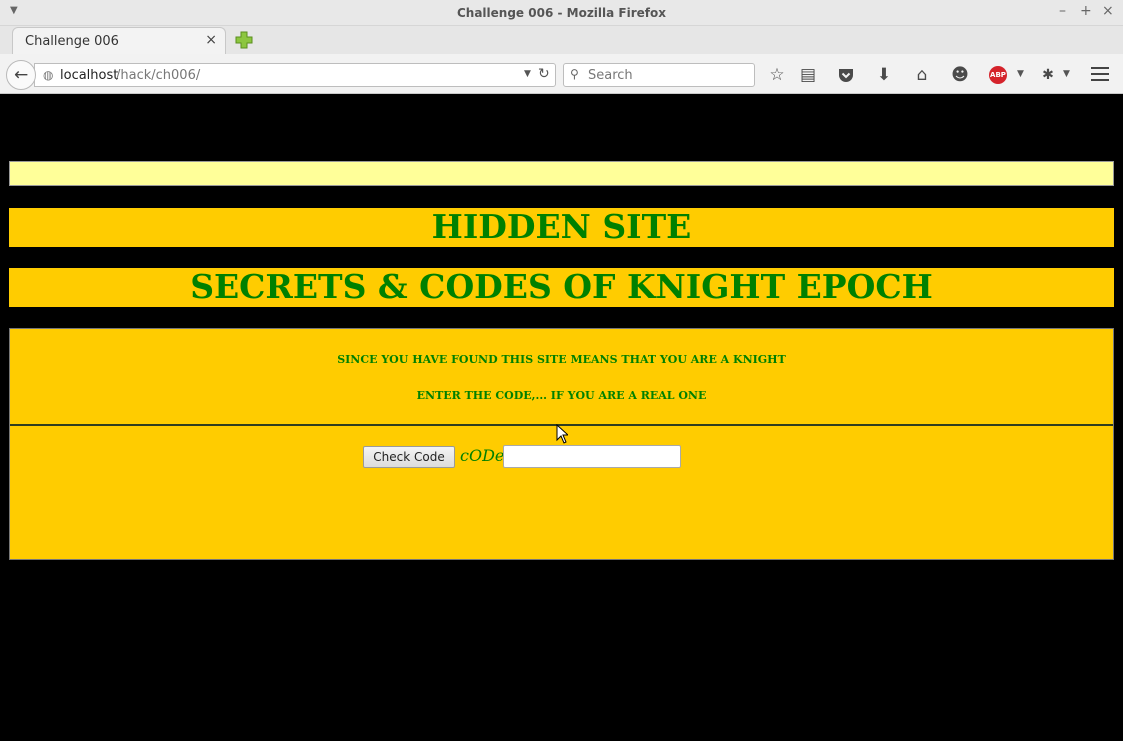 The image size is (1123, 741). Describe the element at coordinates (295, 75) in the screenshot. I see `url-bar: ◍ localhost /hack/ch006/ ▼ ↻` at that location.